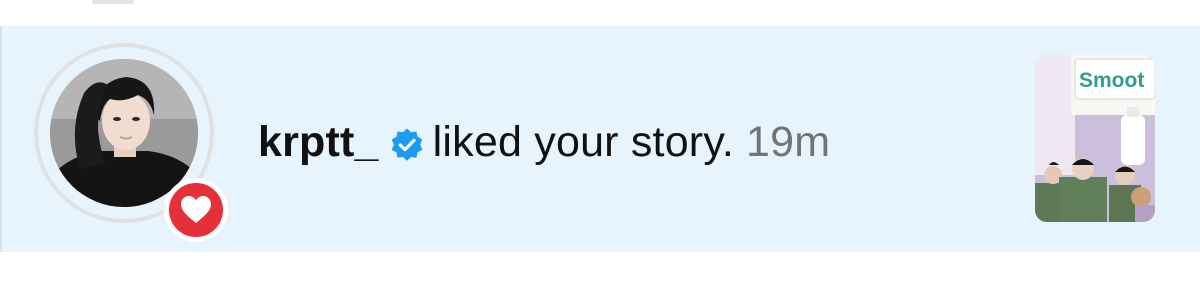  What do you see at coordinates (113, 2) in the screenshot?
I see `previous-row-edge` at bounding box center [113, 2].